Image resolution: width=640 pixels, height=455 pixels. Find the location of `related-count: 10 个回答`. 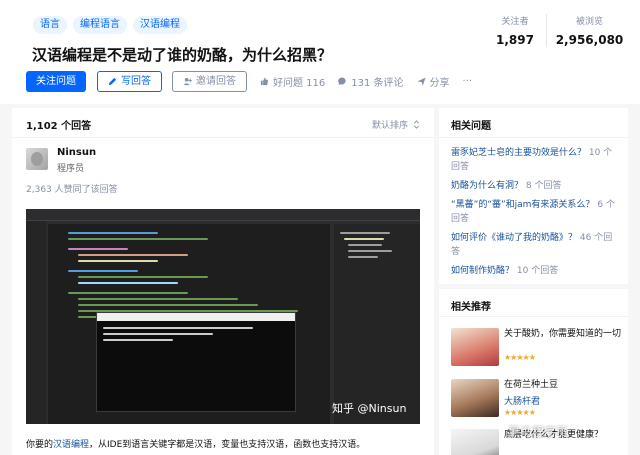

related-count: 10 个回答 is located at coordinates (537, 271).